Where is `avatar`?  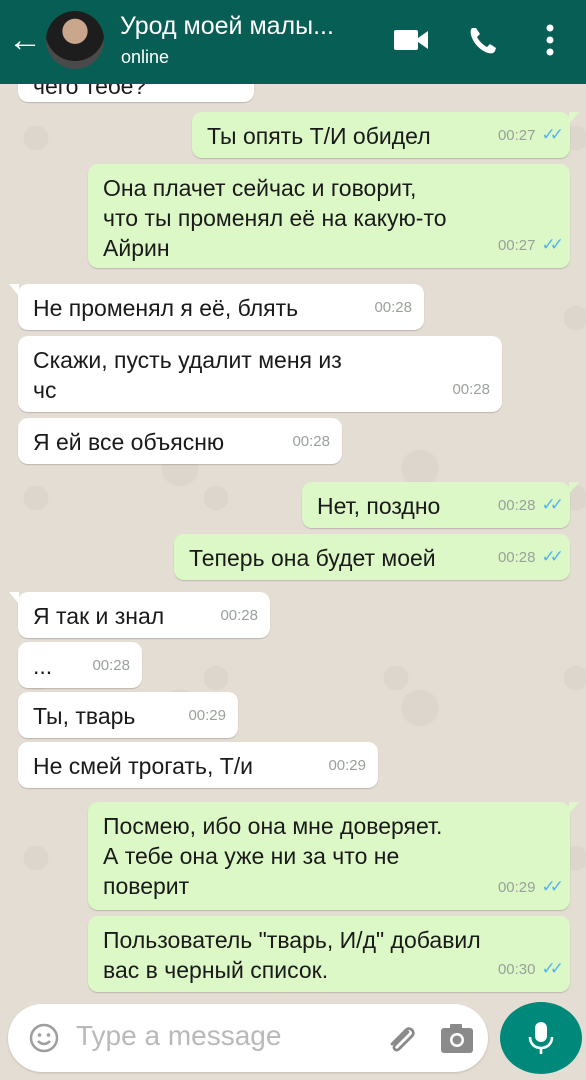
avatar is located at coordinates (75, 40).